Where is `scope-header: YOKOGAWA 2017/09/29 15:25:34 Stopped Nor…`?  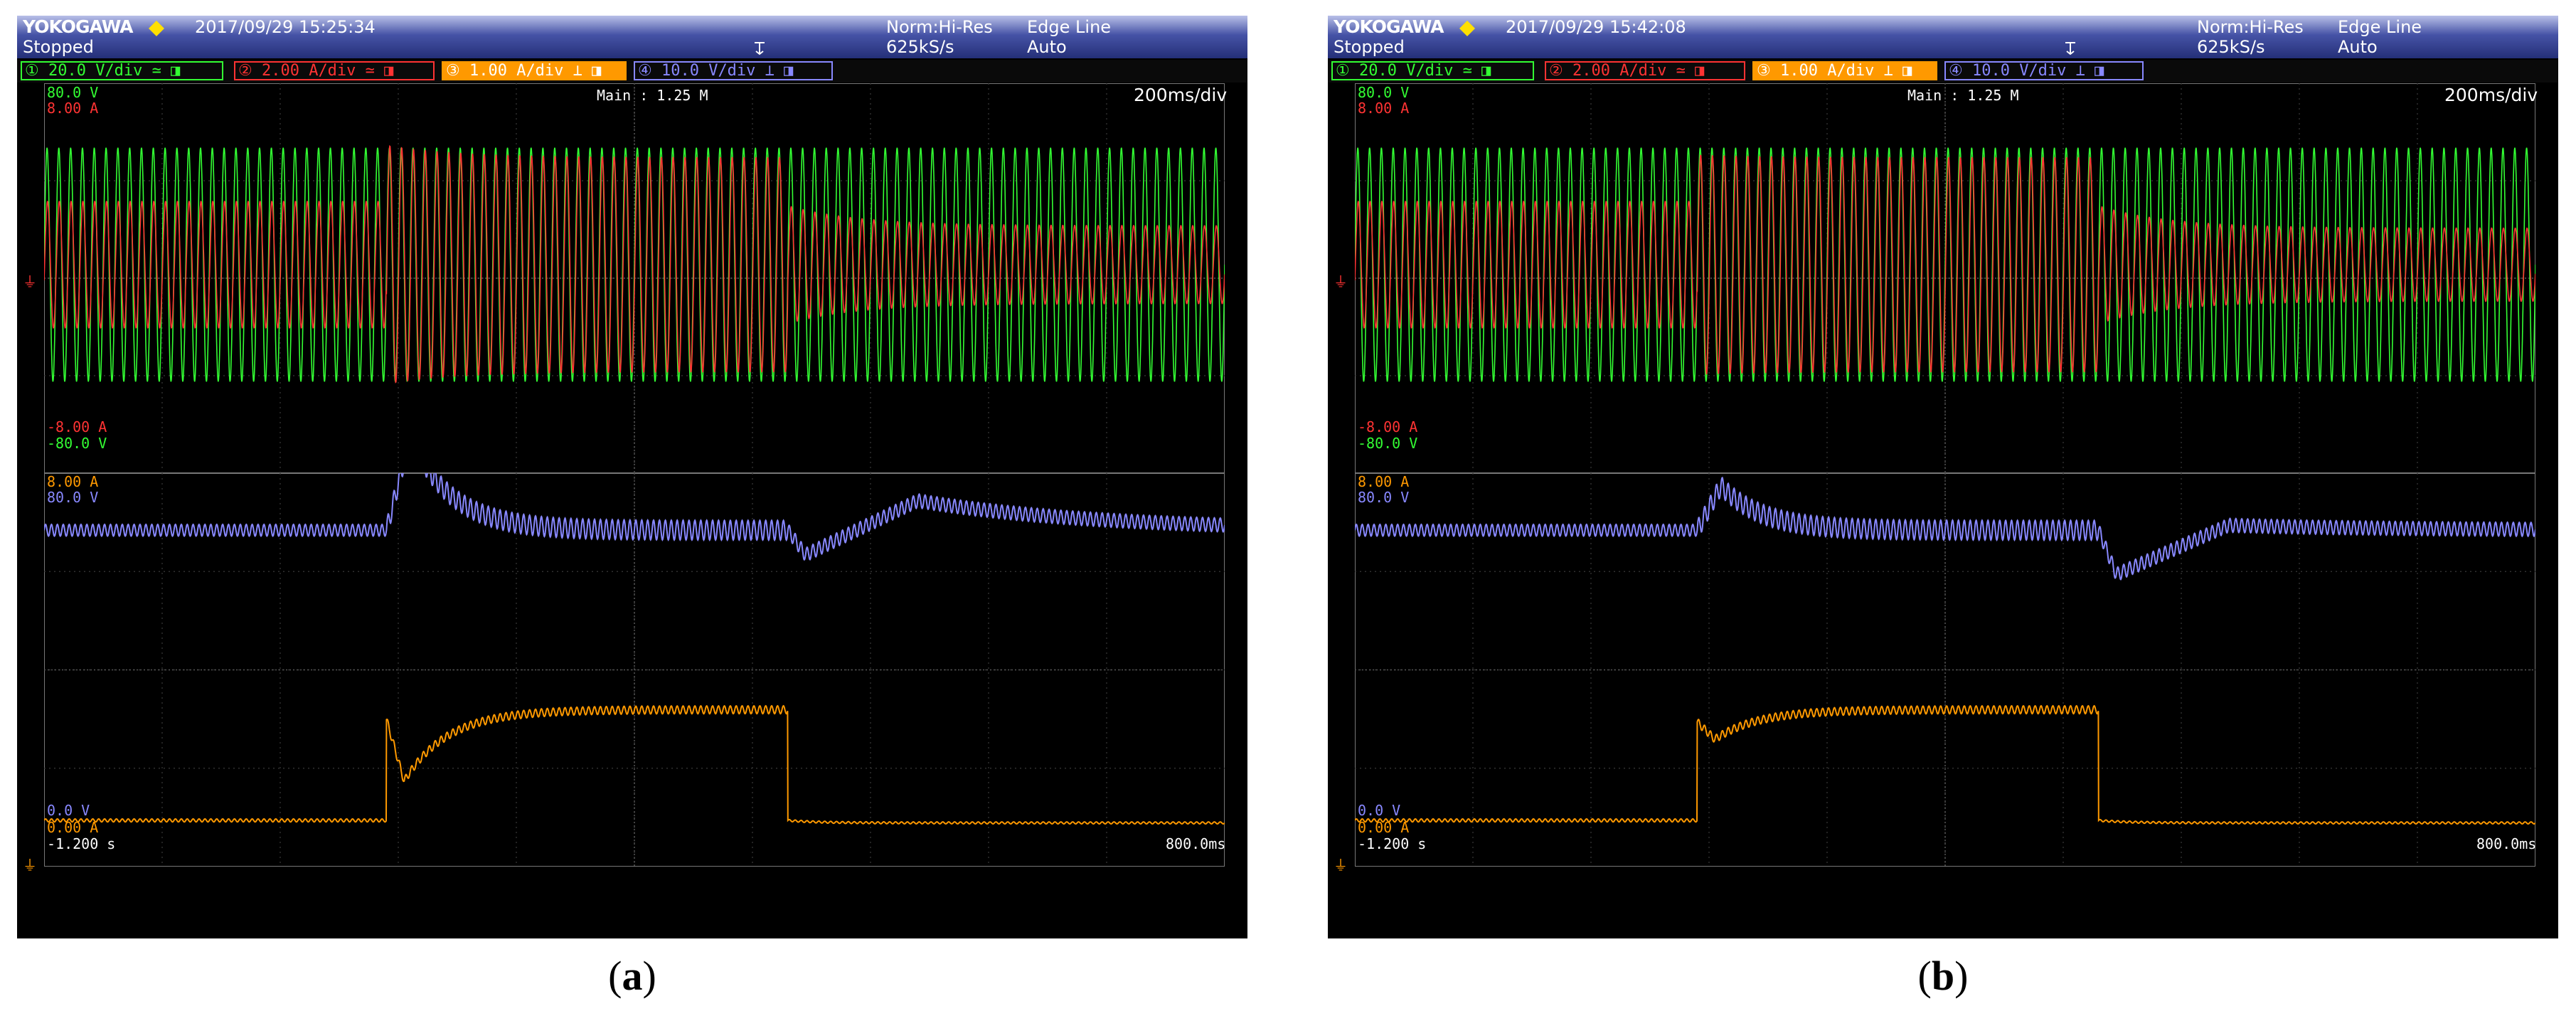
scope-header: YOKOGAWA 2017/09/29 15:25:34 Stopped Nor… is located at coordinates (632, 37).